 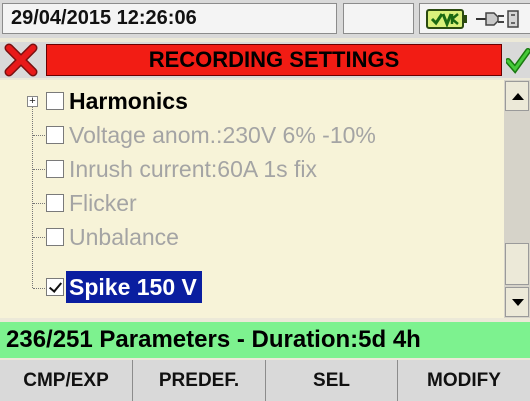 I want to click on scrollbar-thumb, so click(x=517, y=264).